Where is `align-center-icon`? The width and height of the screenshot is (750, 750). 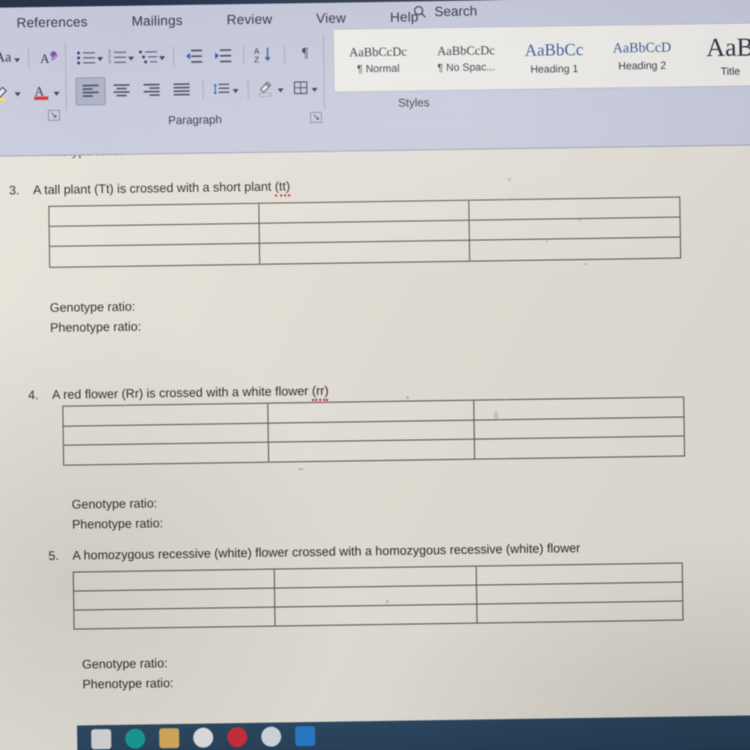
align-center-icon is located at coordinates (121, 90).